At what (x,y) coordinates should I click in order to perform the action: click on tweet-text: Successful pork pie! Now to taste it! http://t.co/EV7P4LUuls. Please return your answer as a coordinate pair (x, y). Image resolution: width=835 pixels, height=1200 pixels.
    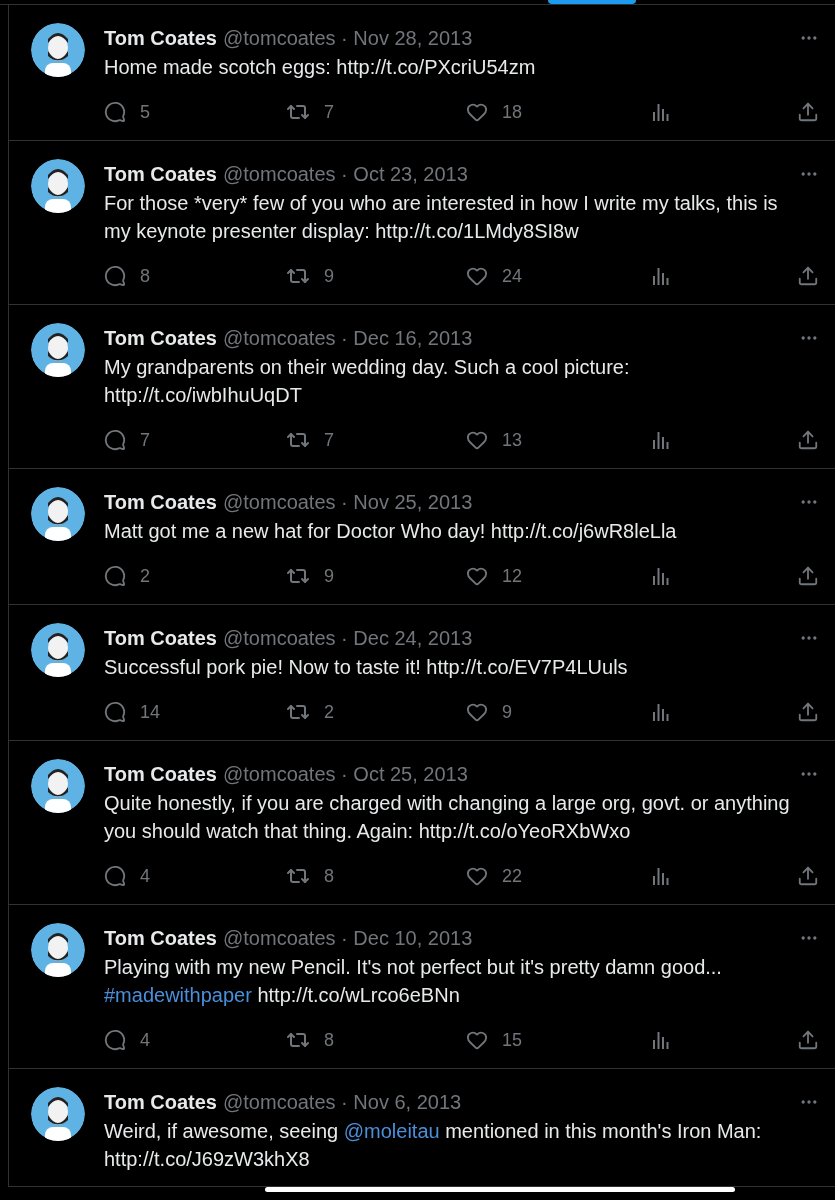
    Looking at the image, I should click on (366, 667).